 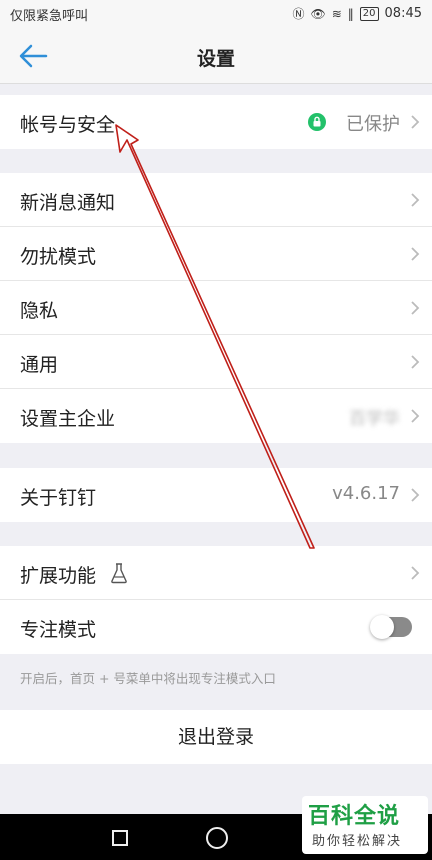 I want to click on do-not-disturb-label: 勿扰模式, so click(x=58, y=257).